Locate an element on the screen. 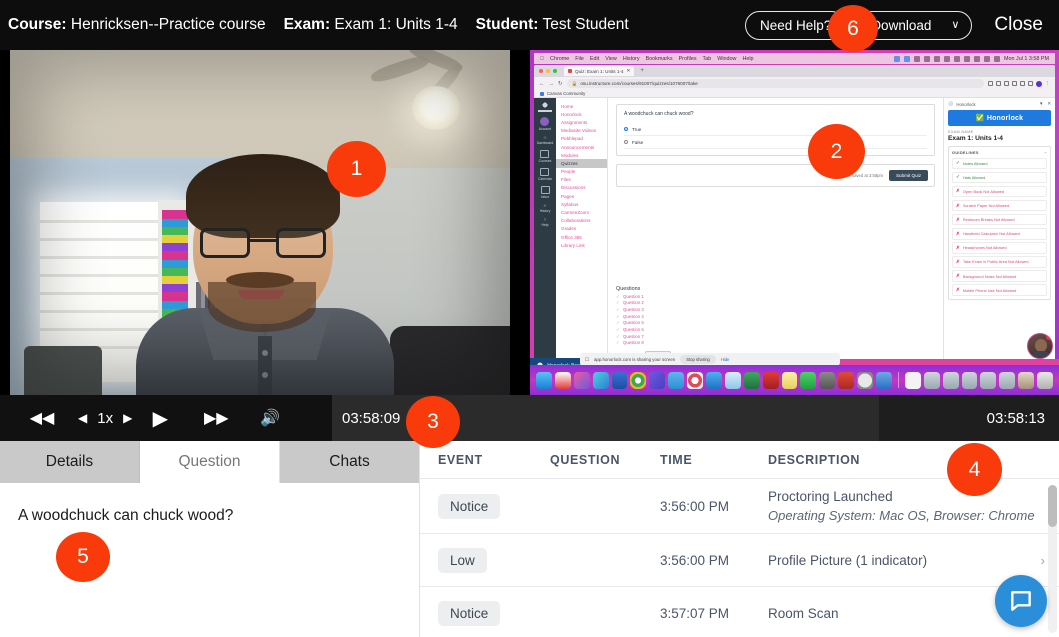 The width and height of the screenshot is (1059, 637). pin-icon: ▼ is located at coordinates (1041, 104).